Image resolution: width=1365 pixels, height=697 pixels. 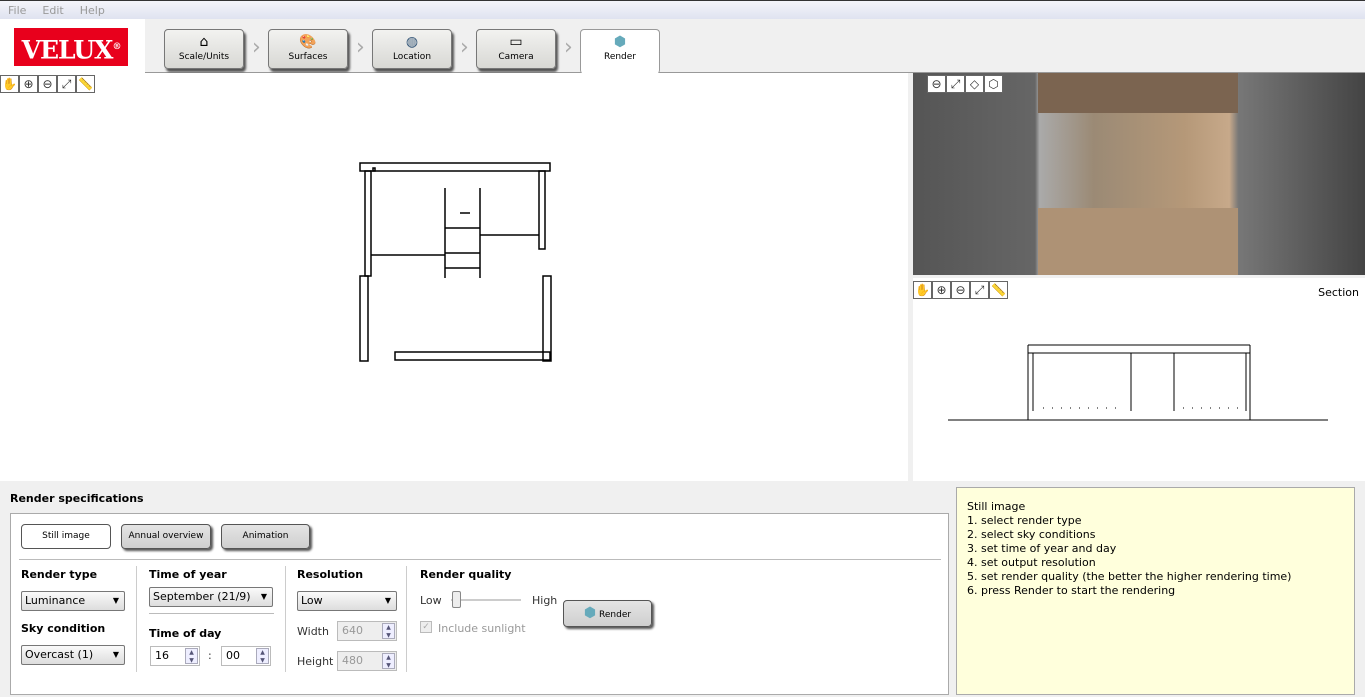 I want to click on tab-label: Render, so click(x=620, y=57).